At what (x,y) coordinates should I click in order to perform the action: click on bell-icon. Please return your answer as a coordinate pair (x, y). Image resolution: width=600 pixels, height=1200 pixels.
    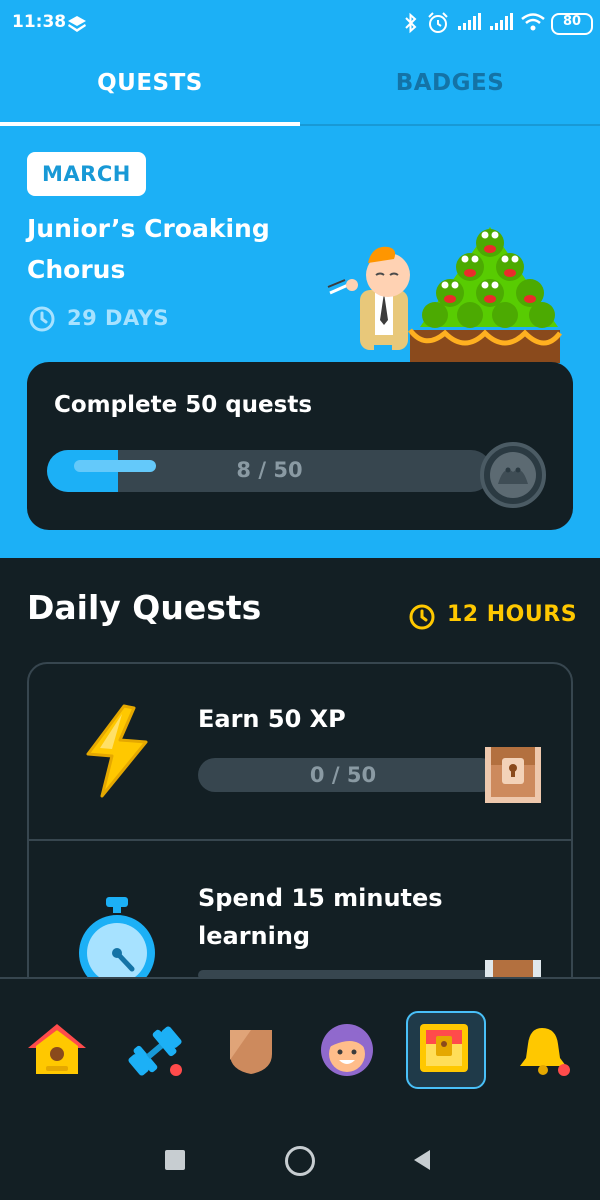
    Looking at the image, I should click on (546, 1050).